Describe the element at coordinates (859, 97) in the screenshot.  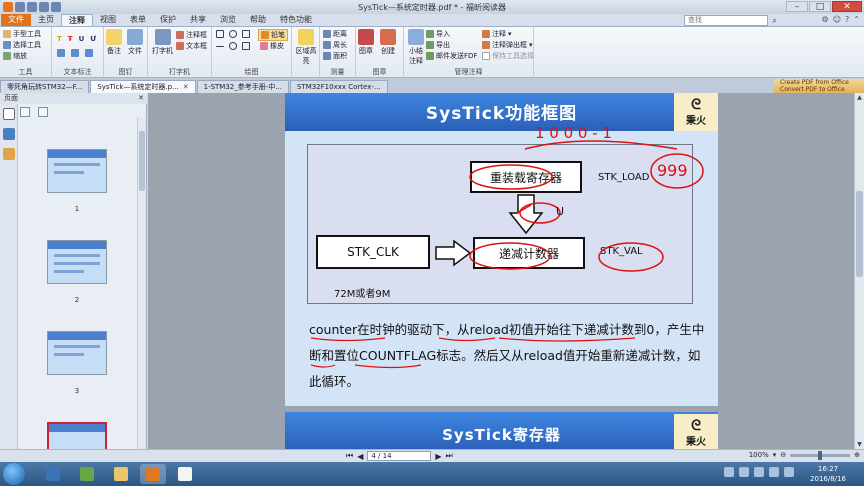
I see `scroll-up-icon: ▲` at that location.